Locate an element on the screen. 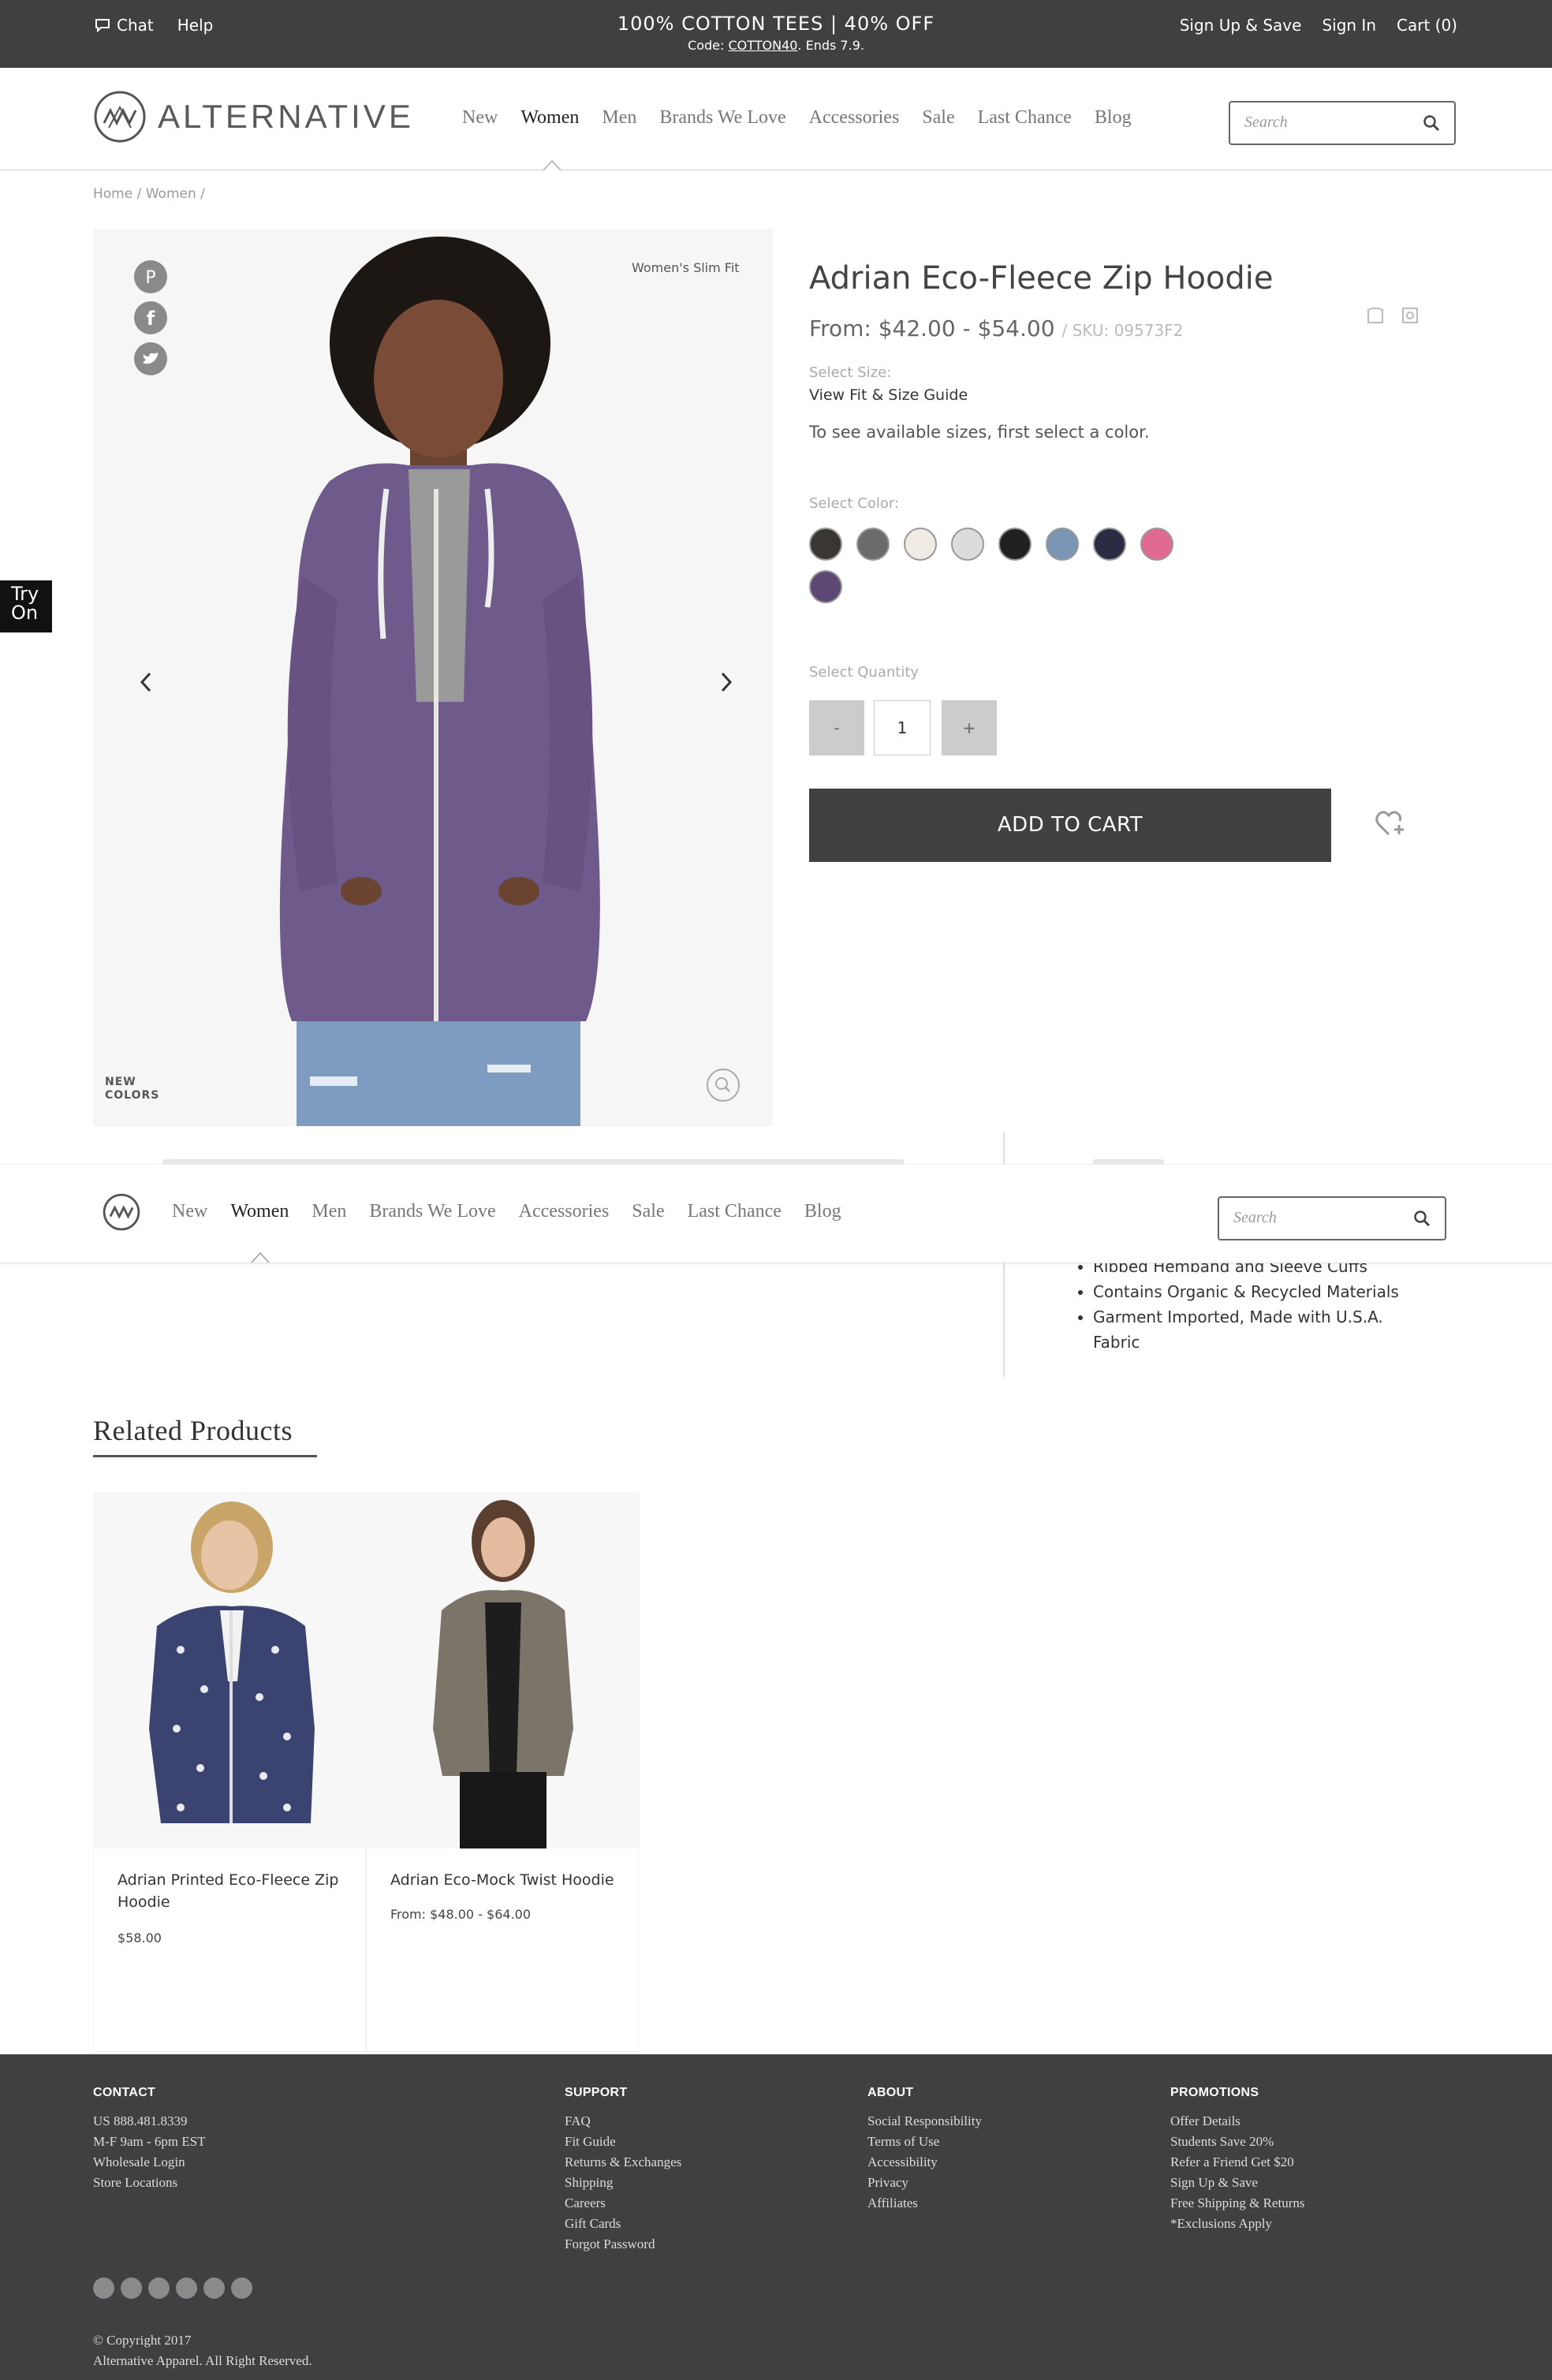 This screenshot has height=2380, width=1552. promo-code: COTTON40 is located at coordinates (762, 45).